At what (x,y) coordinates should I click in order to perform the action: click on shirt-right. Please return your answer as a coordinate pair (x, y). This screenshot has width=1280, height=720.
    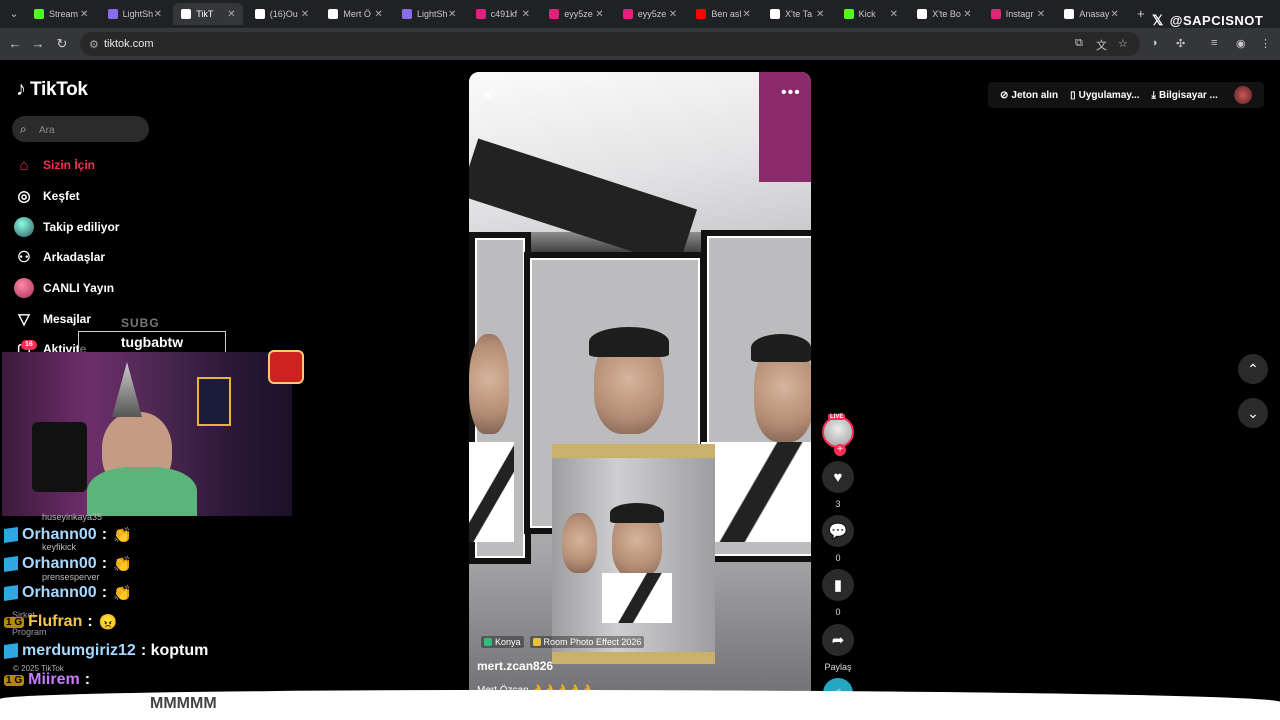
    Looking at the image, I should click on (756, 492).